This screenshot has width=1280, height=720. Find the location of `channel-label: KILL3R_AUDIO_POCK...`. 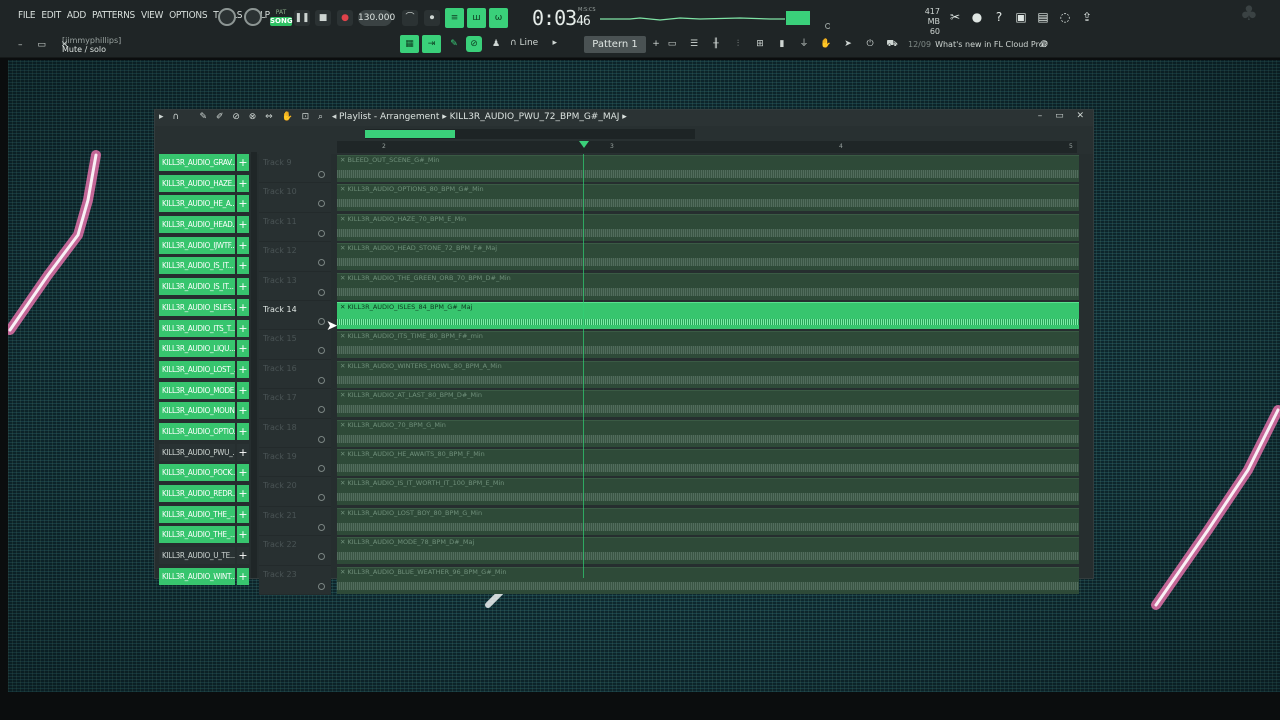

channel-label: KILL3R_AUDIO_POCK... is located at coordinates (197, 473).